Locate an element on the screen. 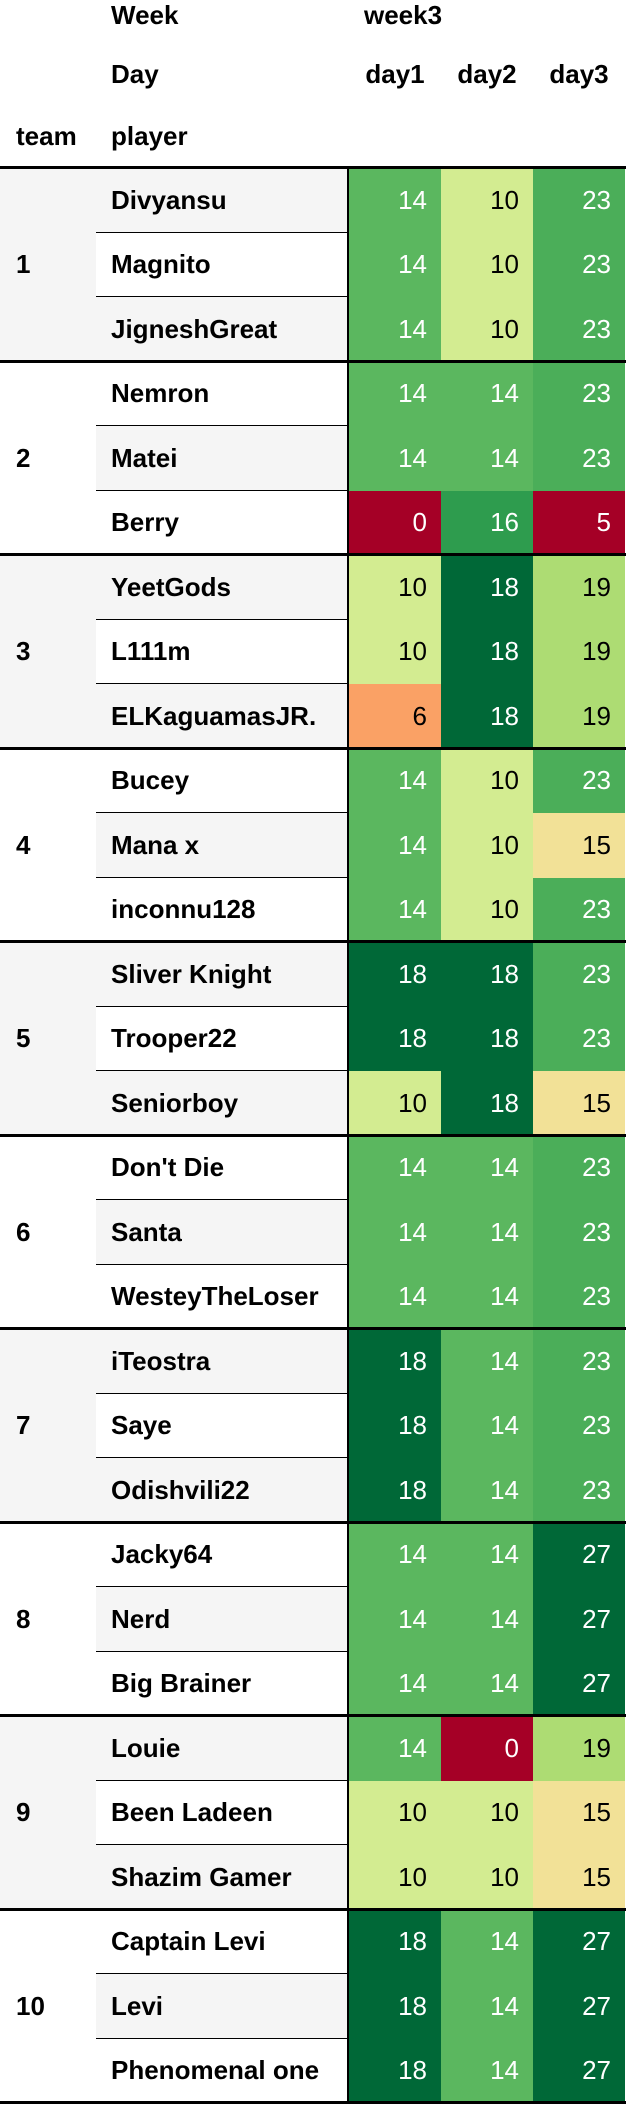 The height and width of the screenshot is (2110, 626). player-cell: JigneshGreat is located at coordinates (222, 329).